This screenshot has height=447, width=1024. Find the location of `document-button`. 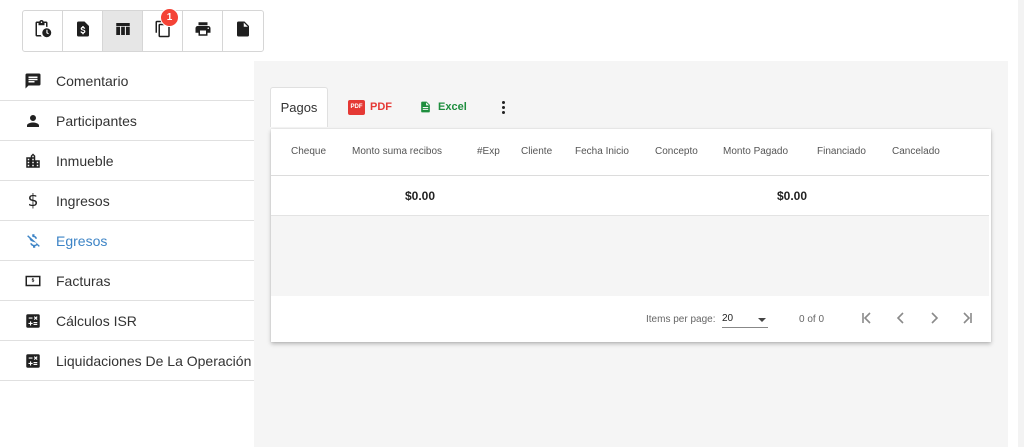

document-button is located at coordinates (243, 31).